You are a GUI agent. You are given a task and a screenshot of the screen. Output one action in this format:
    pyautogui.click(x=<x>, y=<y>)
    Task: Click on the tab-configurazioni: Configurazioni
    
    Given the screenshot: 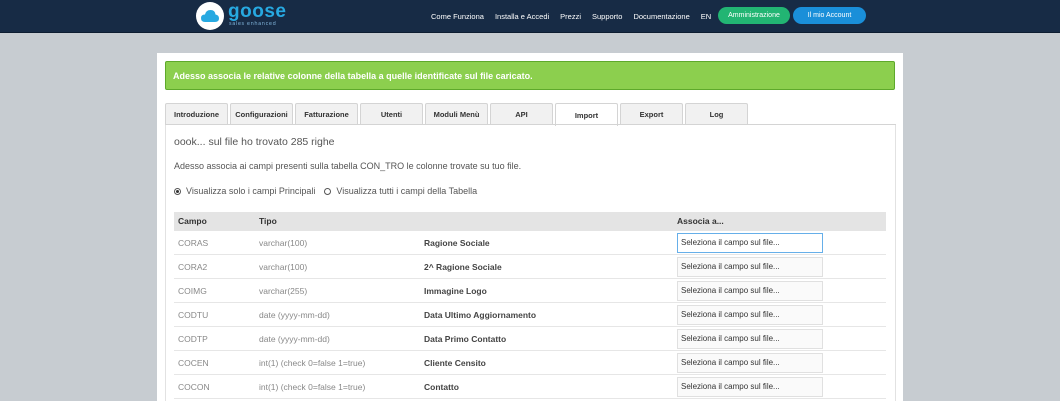 What is the action you would take?
    pyautogui.click(x=261, y=114)
    